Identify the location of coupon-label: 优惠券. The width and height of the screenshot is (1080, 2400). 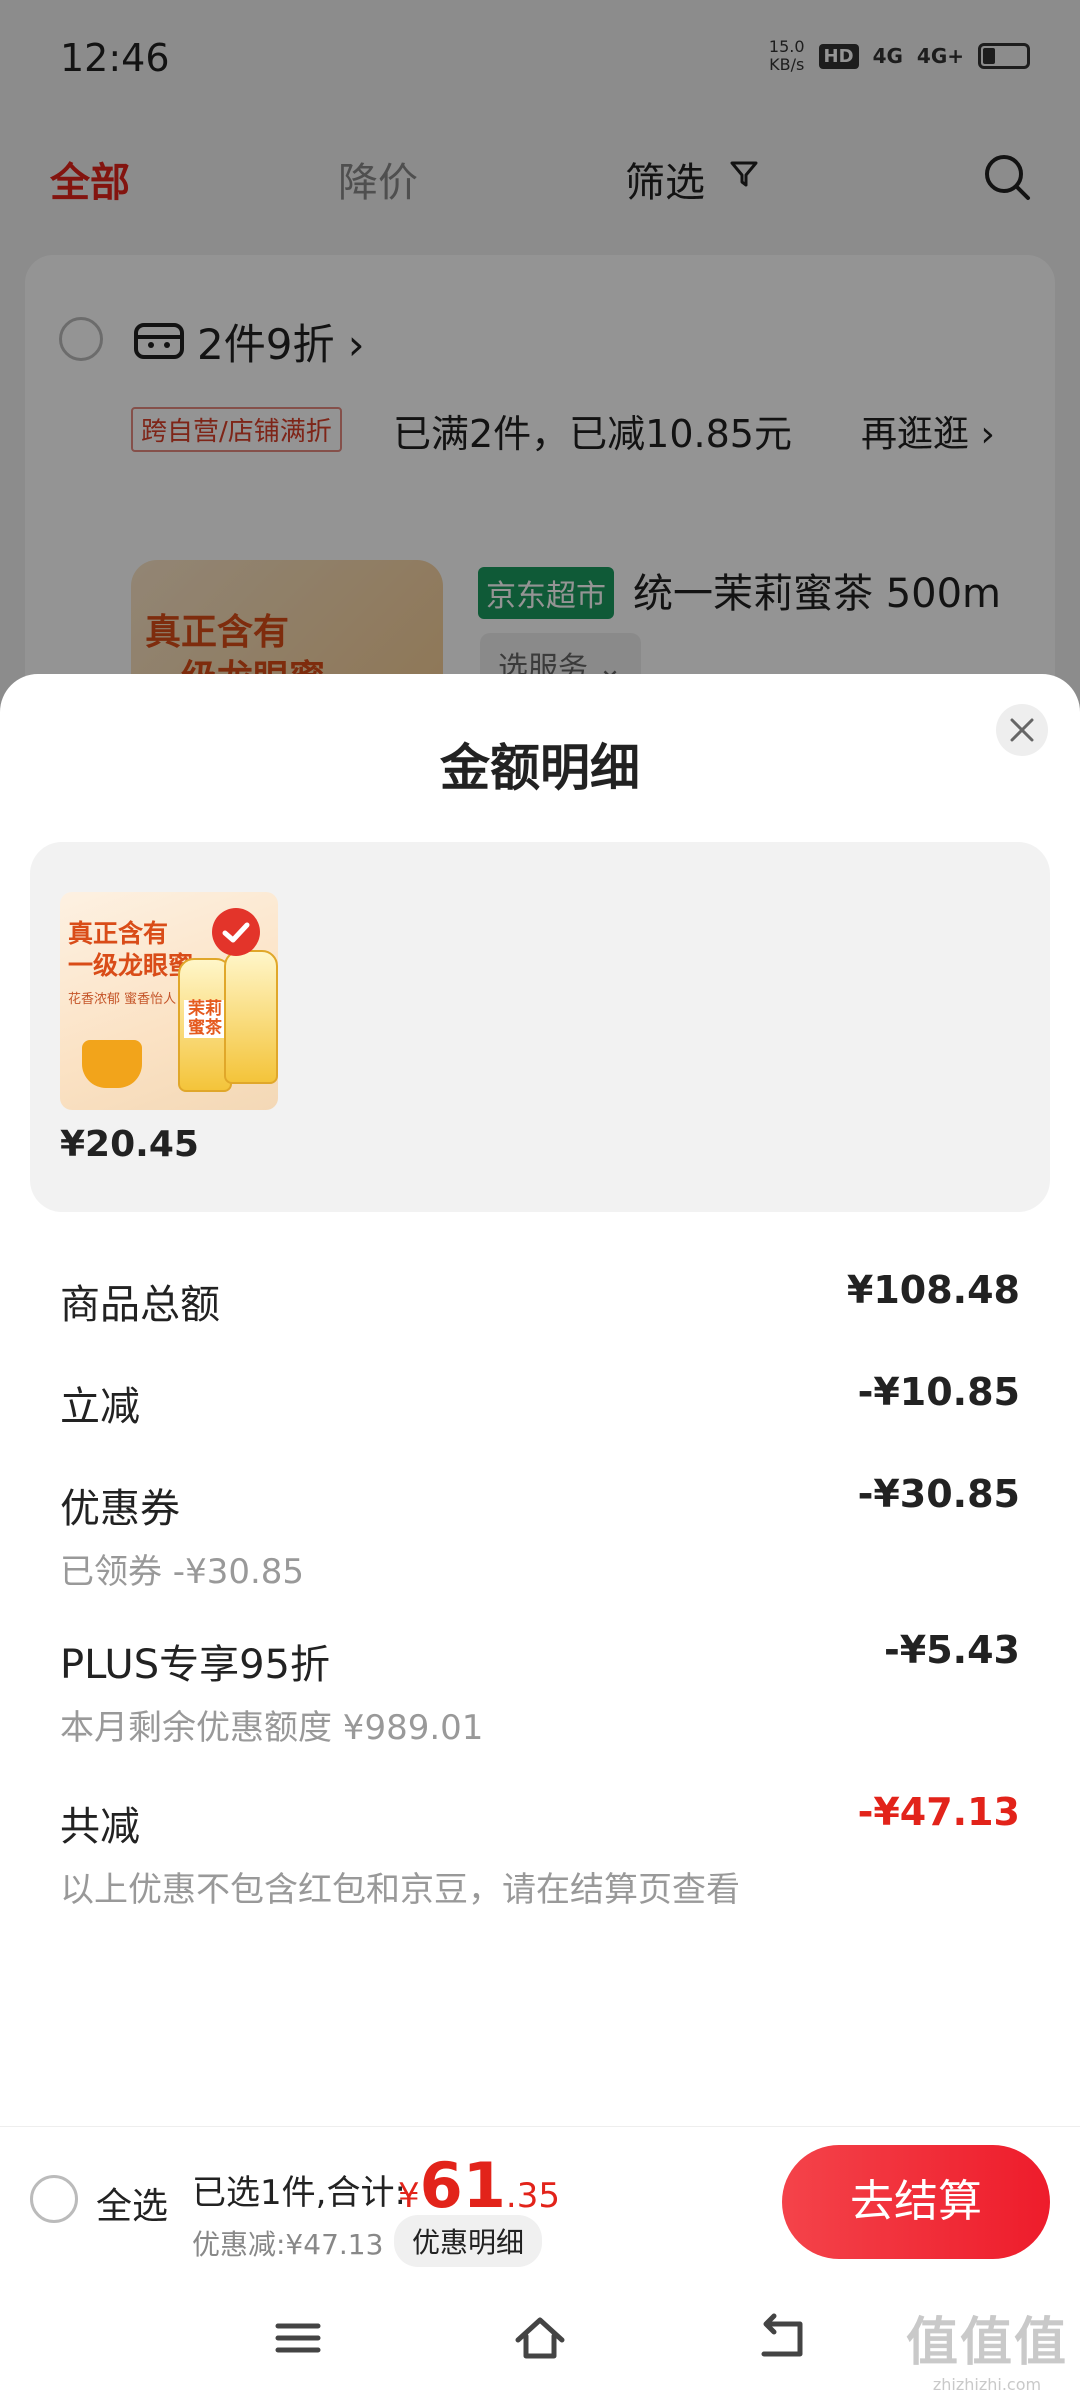
(120, 1509).